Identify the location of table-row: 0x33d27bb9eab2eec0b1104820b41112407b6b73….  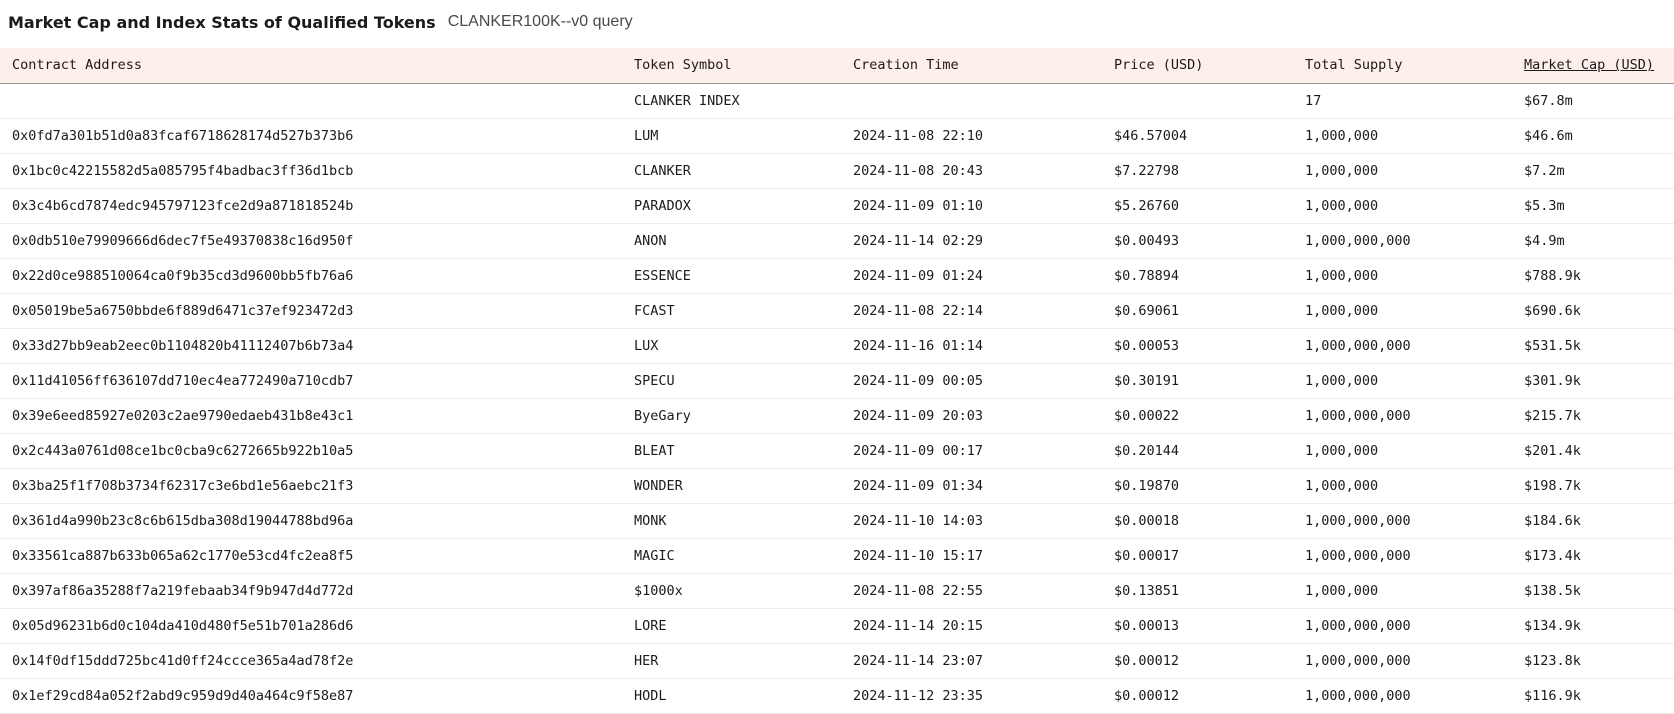
(837, 345).